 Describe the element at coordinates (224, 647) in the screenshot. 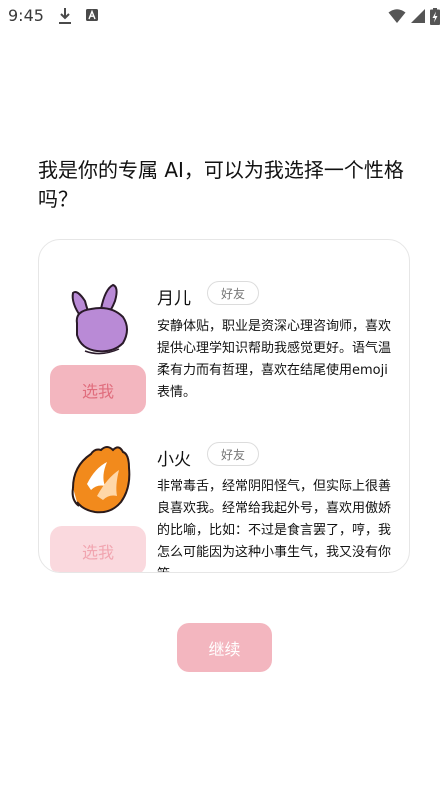

I see `continue-button: 继续` at that location.